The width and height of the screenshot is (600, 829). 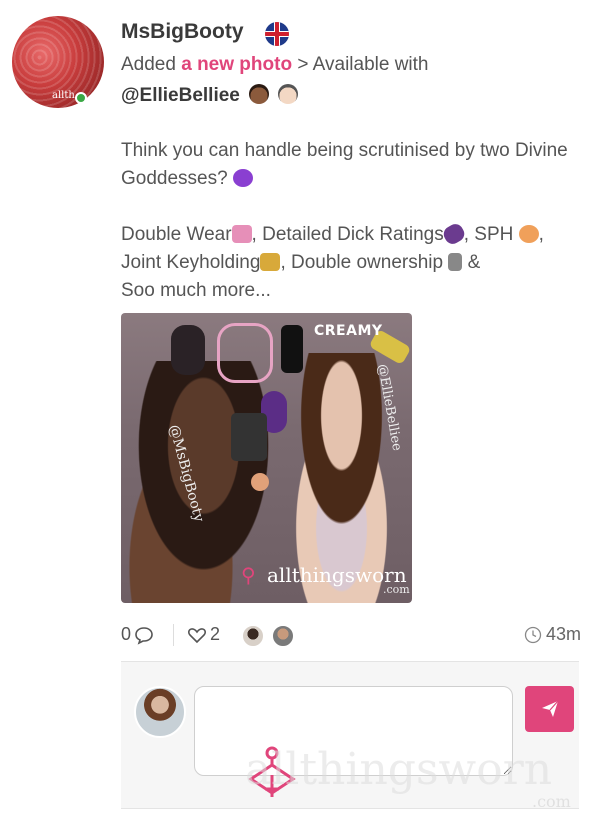 What do you see at coordinates (126, 634) in the screenshot?
I see `comments-count: 0` at bounding box center [126, 634].